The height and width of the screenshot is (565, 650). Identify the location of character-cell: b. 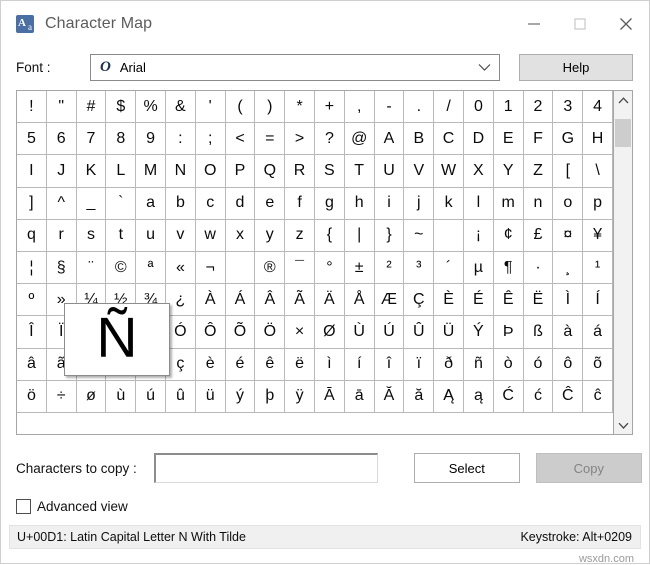
(180, 203).